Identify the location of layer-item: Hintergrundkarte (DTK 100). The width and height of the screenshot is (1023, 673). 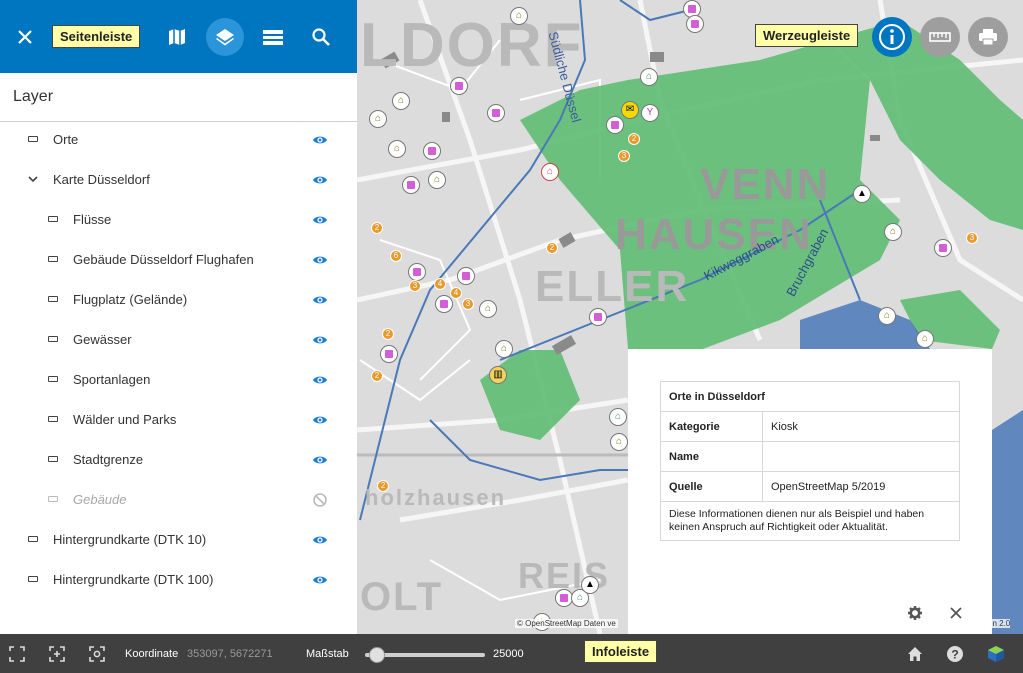
(178, 580).